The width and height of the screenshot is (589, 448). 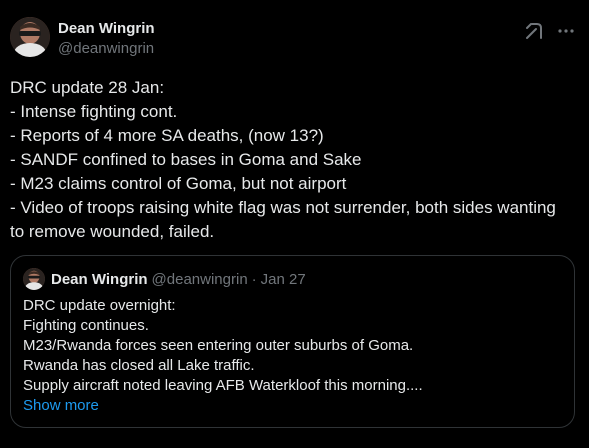 I want to click on tweet-header: Dean Wingrin @deanwingrin, so click(x=294, y=39).